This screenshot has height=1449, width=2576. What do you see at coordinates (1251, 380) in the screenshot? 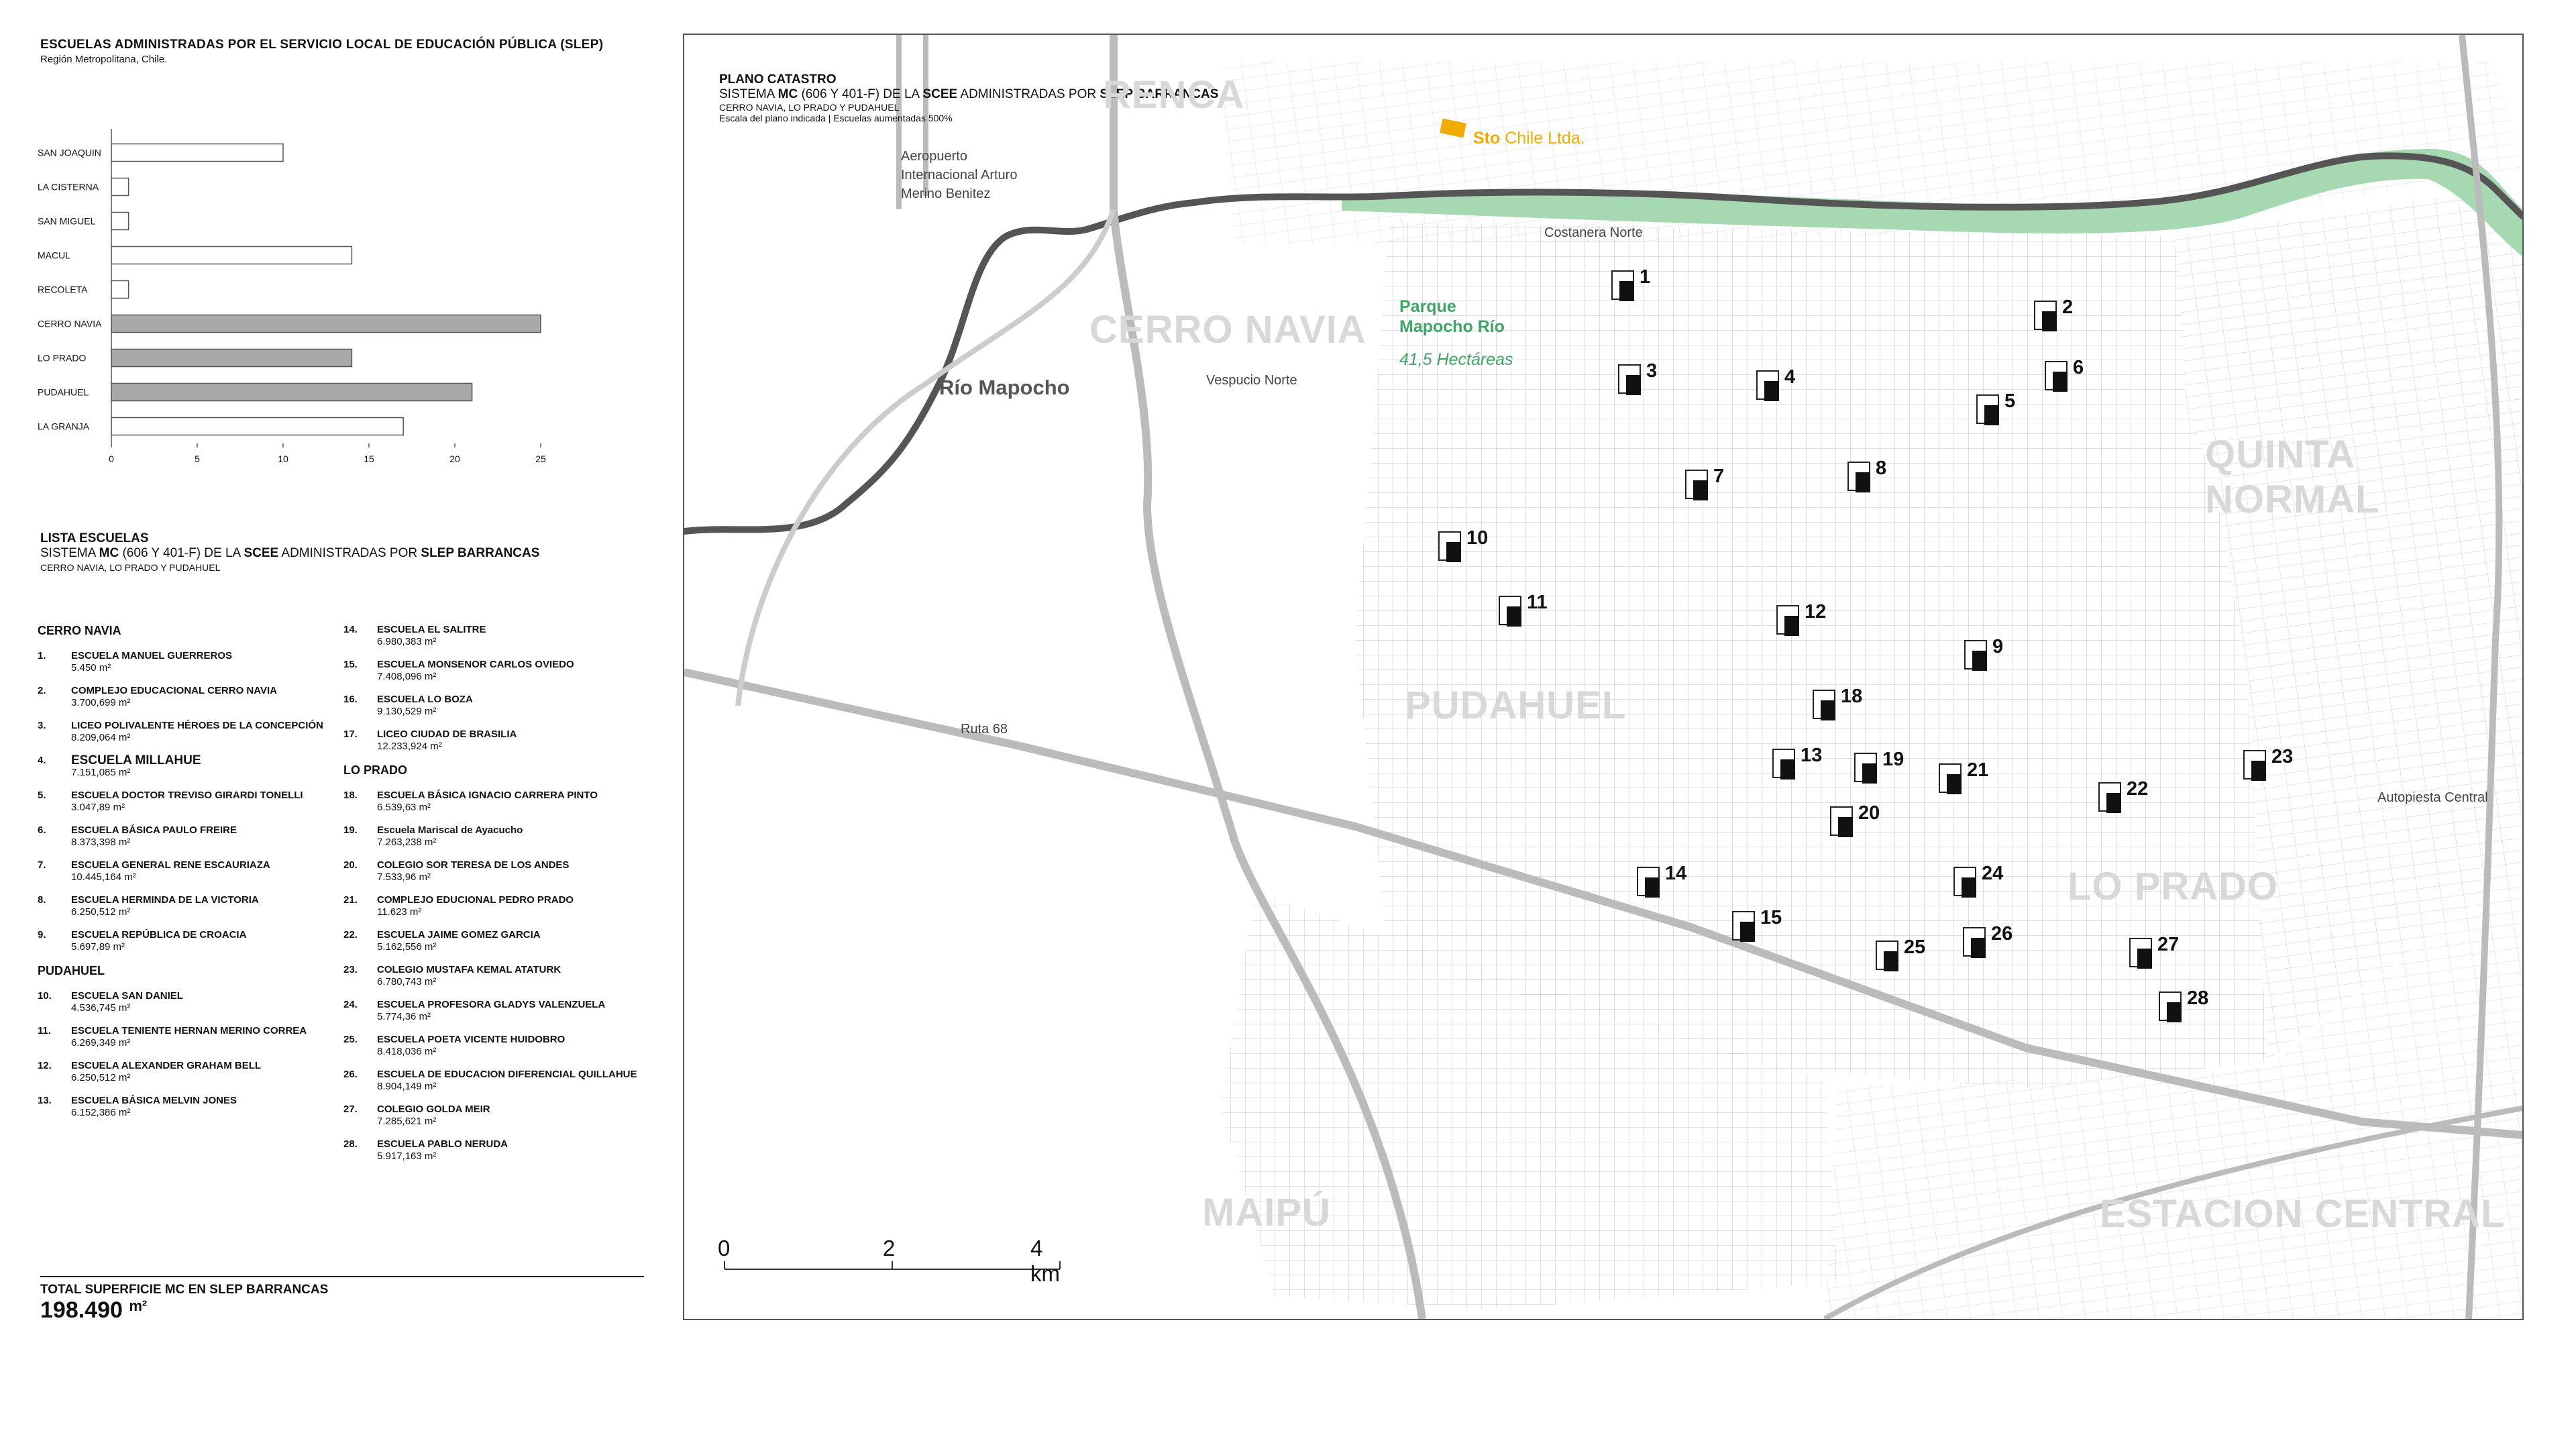
I see `label-vespucio-norte: Vespucio Norte` at bounding box center [1251, 380].